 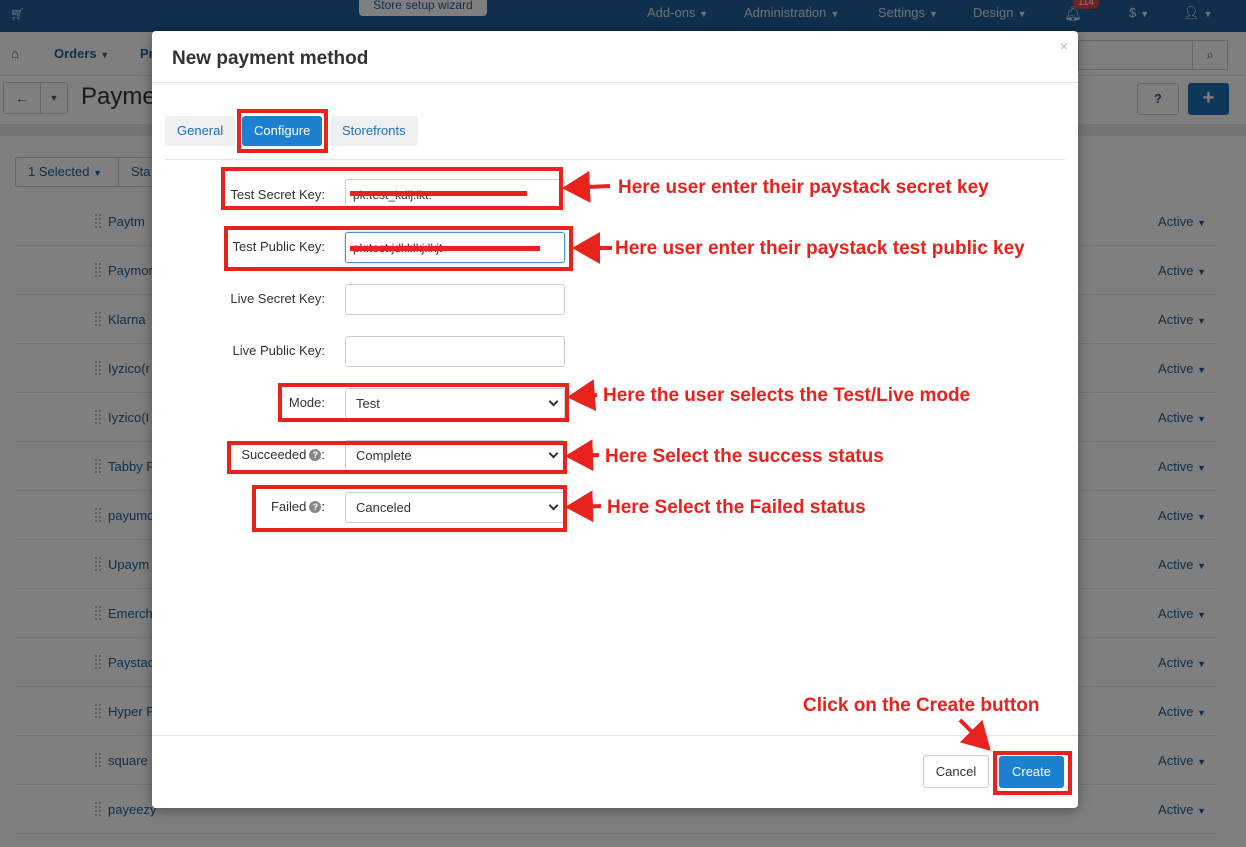 I want to click on annotation-failed: Here Select the Failed status, so click(x=736, y=507).